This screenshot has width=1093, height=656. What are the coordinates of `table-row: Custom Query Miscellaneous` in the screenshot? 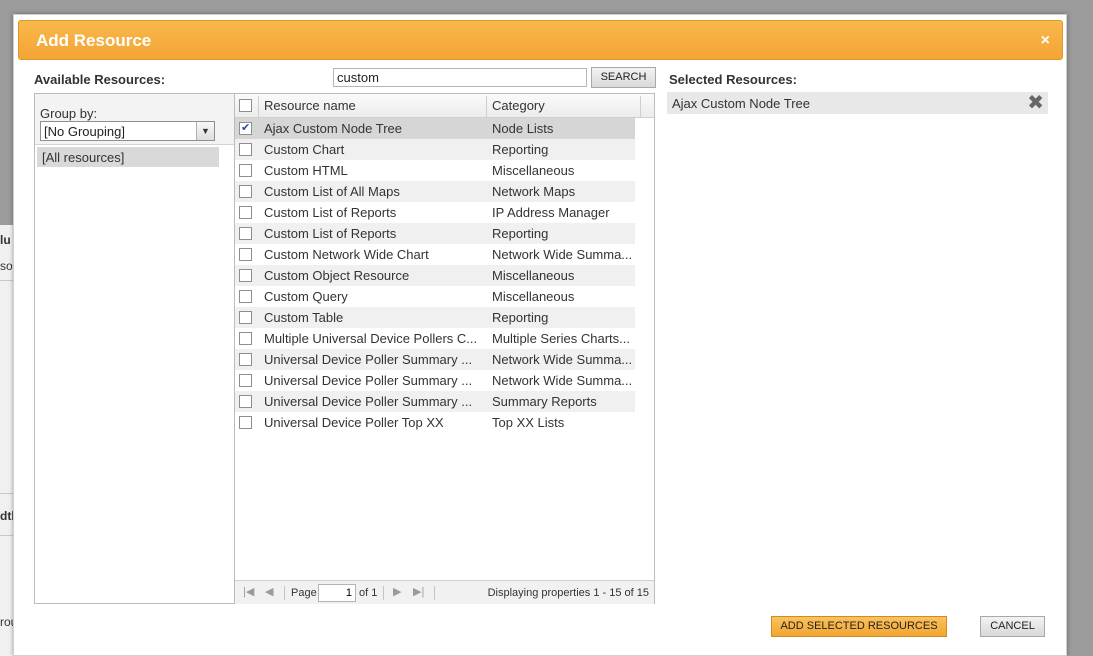 It's located at (435, 296).